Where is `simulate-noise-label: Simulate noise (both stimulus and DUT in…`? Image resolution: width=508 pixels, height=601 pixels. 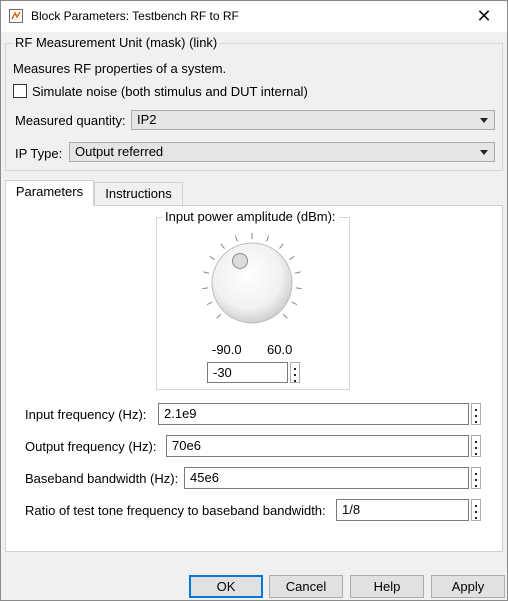
simulate-noise-label: Simulate noise (both stimulus and DUT in… is located at coordinates (170, 91).